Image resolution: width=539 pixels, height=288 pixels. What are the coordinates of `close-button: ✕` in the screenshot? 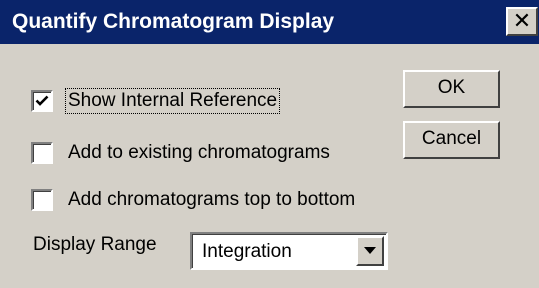 It's located at (522, 21).